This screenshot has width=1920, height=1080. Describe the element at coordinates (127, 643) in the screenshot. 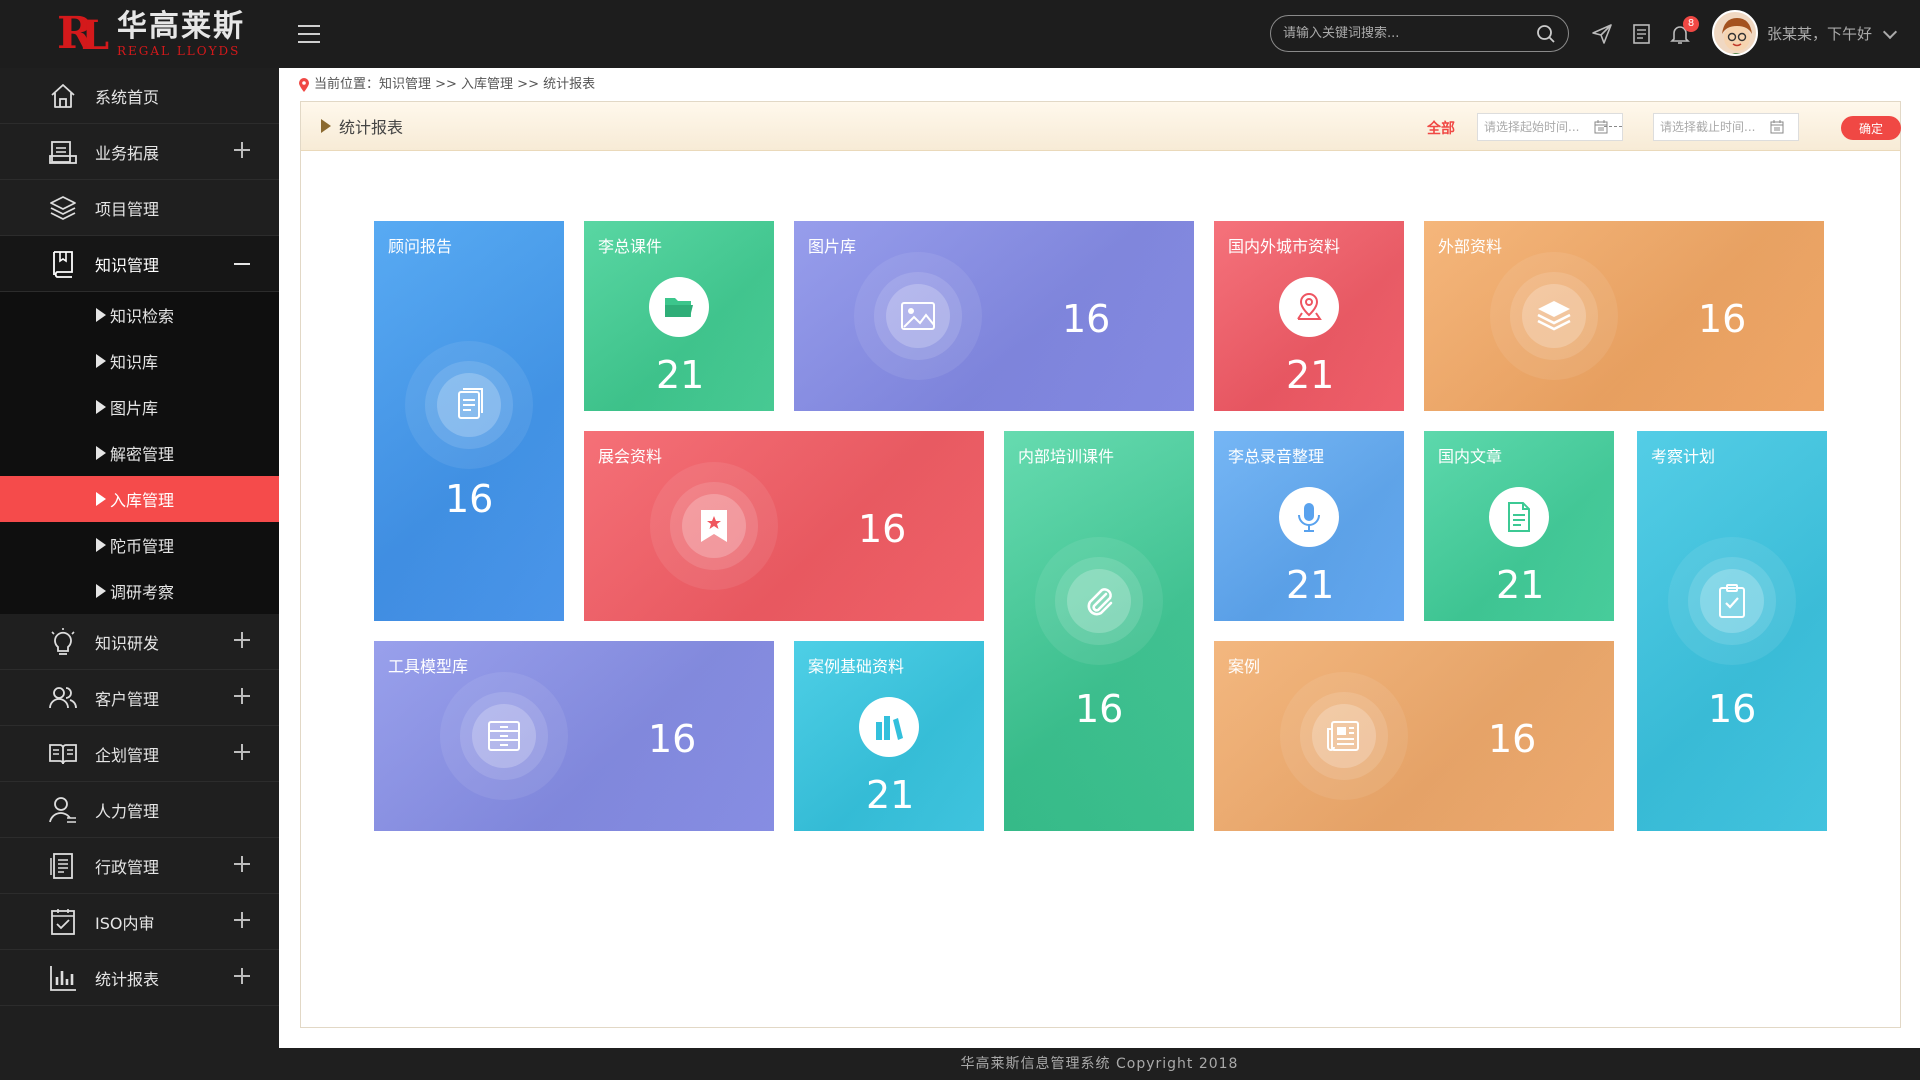

I see `sidebar-item-label: 知识研发` at that location.